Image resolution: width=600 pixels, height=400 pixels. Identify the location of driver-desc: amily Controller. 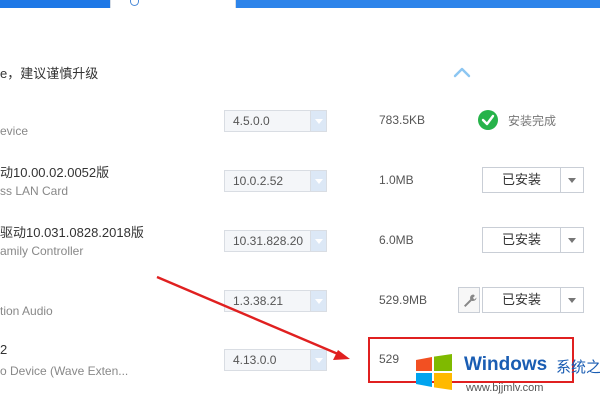
(42, 251).